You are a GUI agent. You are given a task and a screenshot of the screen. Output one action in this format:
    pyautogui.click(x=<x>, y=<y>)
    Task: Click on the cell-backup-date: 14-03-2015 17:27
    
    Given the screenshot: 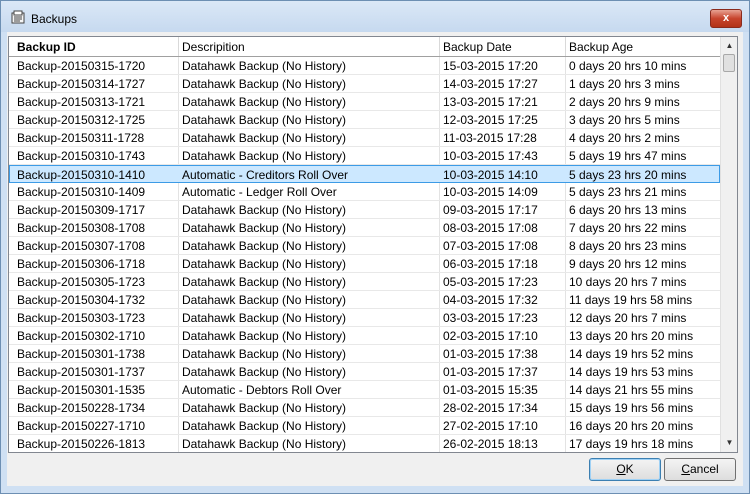 What is the action you would take?
    pyautogui.click(x=490, y=84)
    